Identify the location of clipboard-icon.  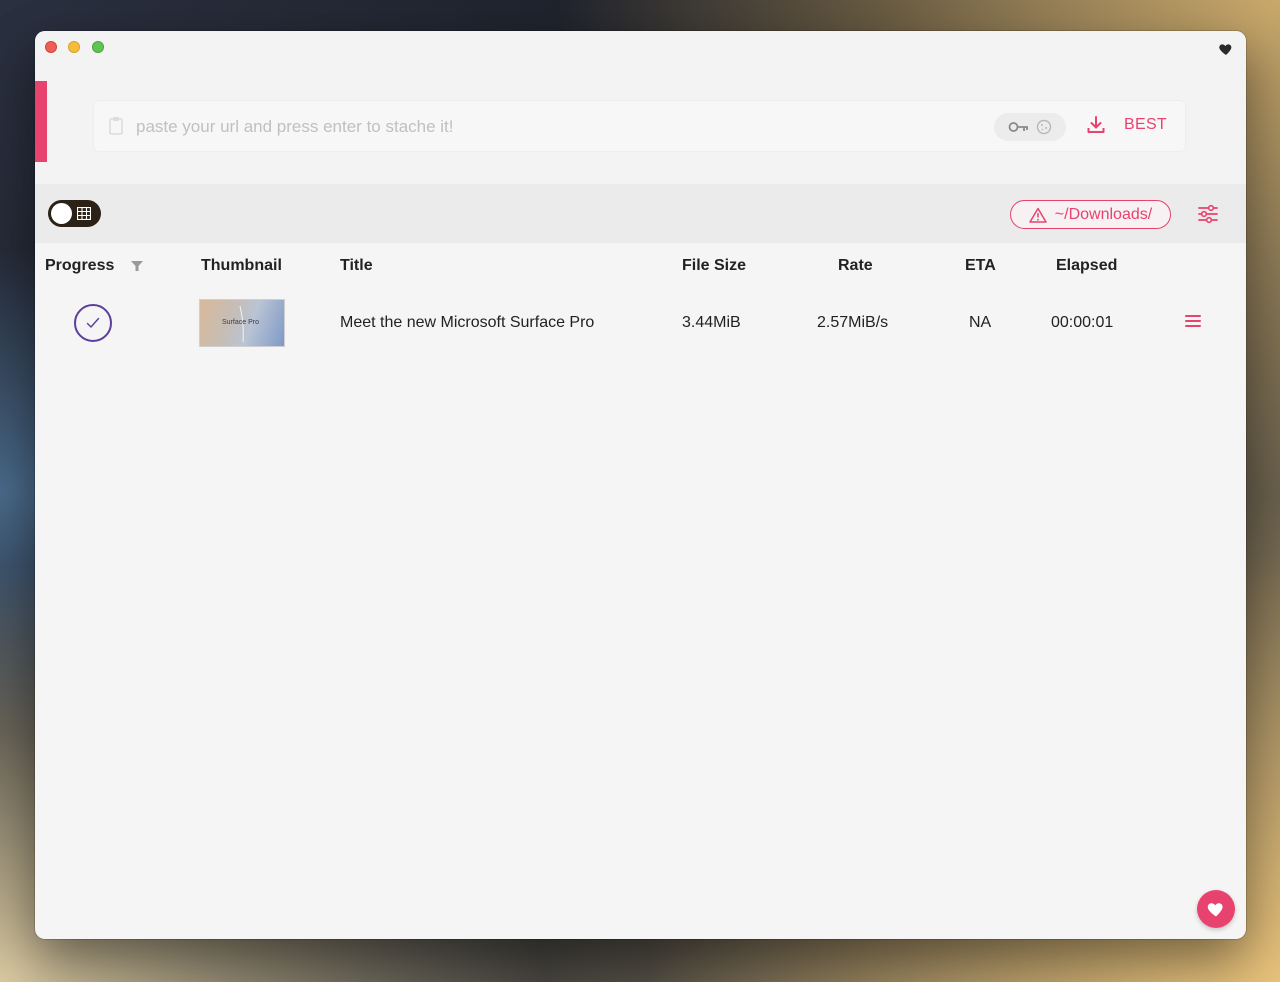
(116, 126).